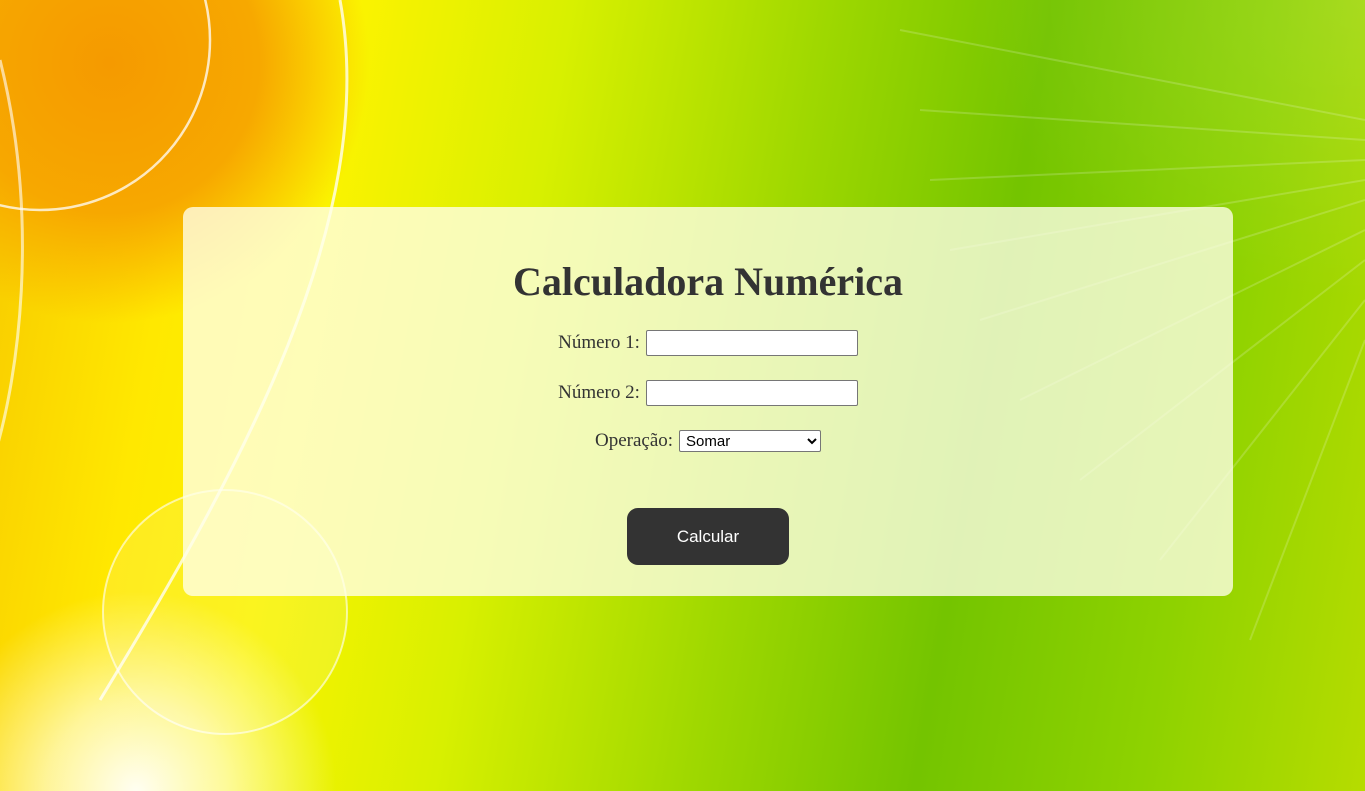 This screenshot has height=791, width=1365. What do you see at coordinates (599, 342) in the screenshot?
I see `numero1-label: Número 1:` at bounding box center [599, 342].